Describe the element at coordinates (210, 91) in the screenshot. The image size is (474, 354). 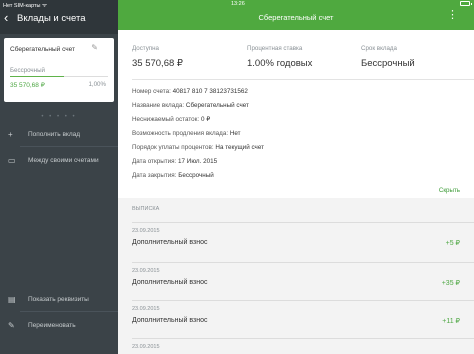
I see `account-number-value: 40817 810 7 38123731562` at that location.